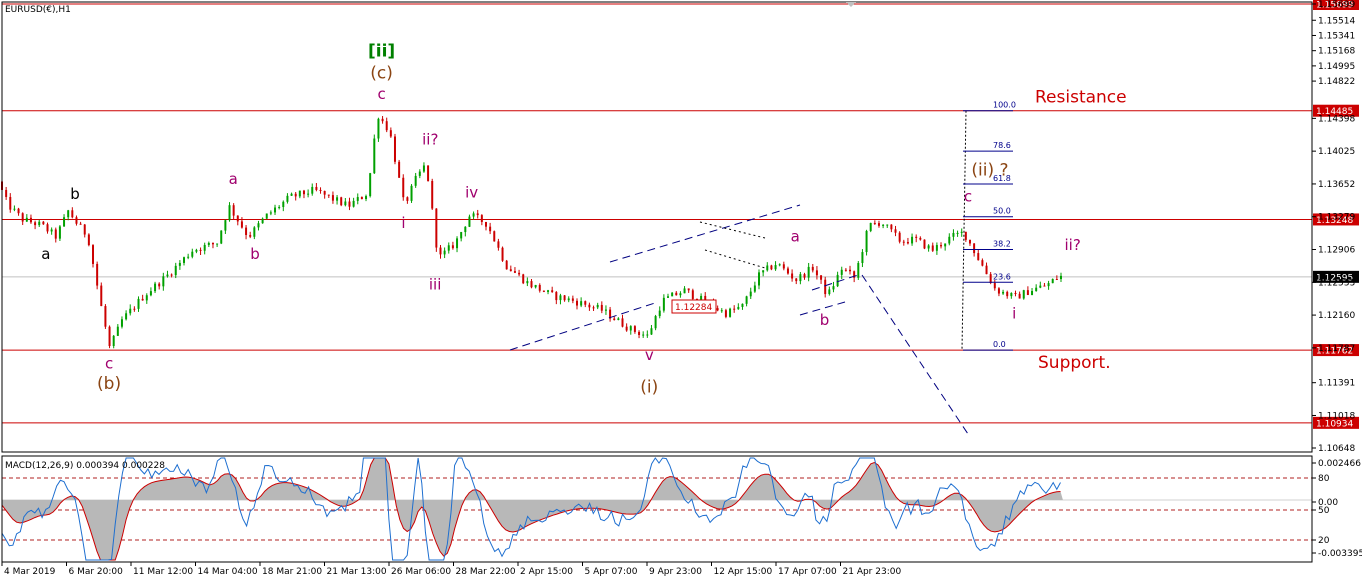 The image size is (1362, 586). I want to click on y-tick-label: 1.14025, so click(1336, 152).